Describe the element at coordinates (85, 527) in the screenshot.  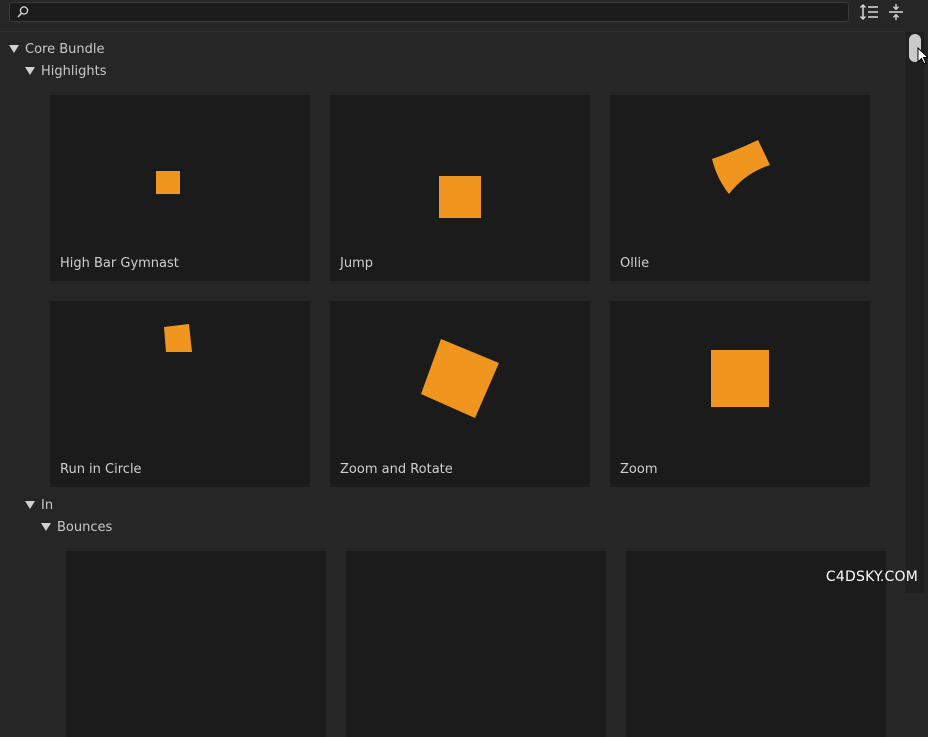
I see `tree-item-label: Bounces` at that location.